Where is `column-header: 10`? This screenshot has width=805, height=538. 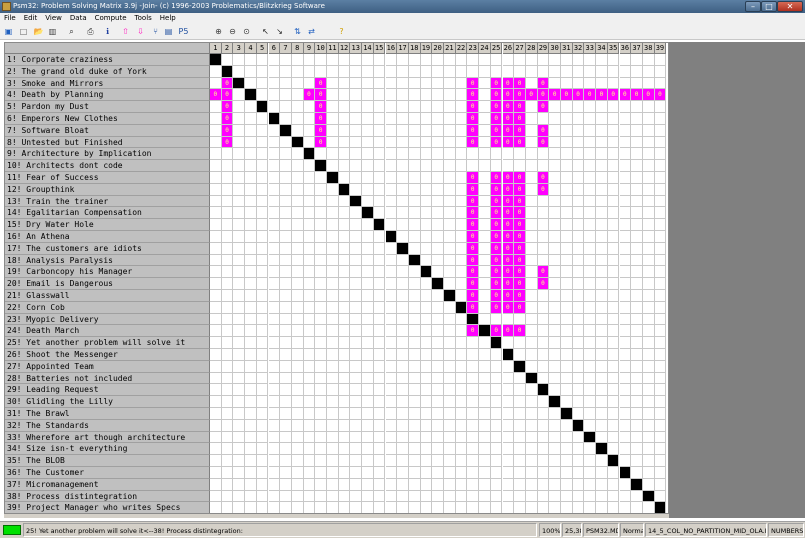 column-header: 10 is located at coordinates (321, 48).